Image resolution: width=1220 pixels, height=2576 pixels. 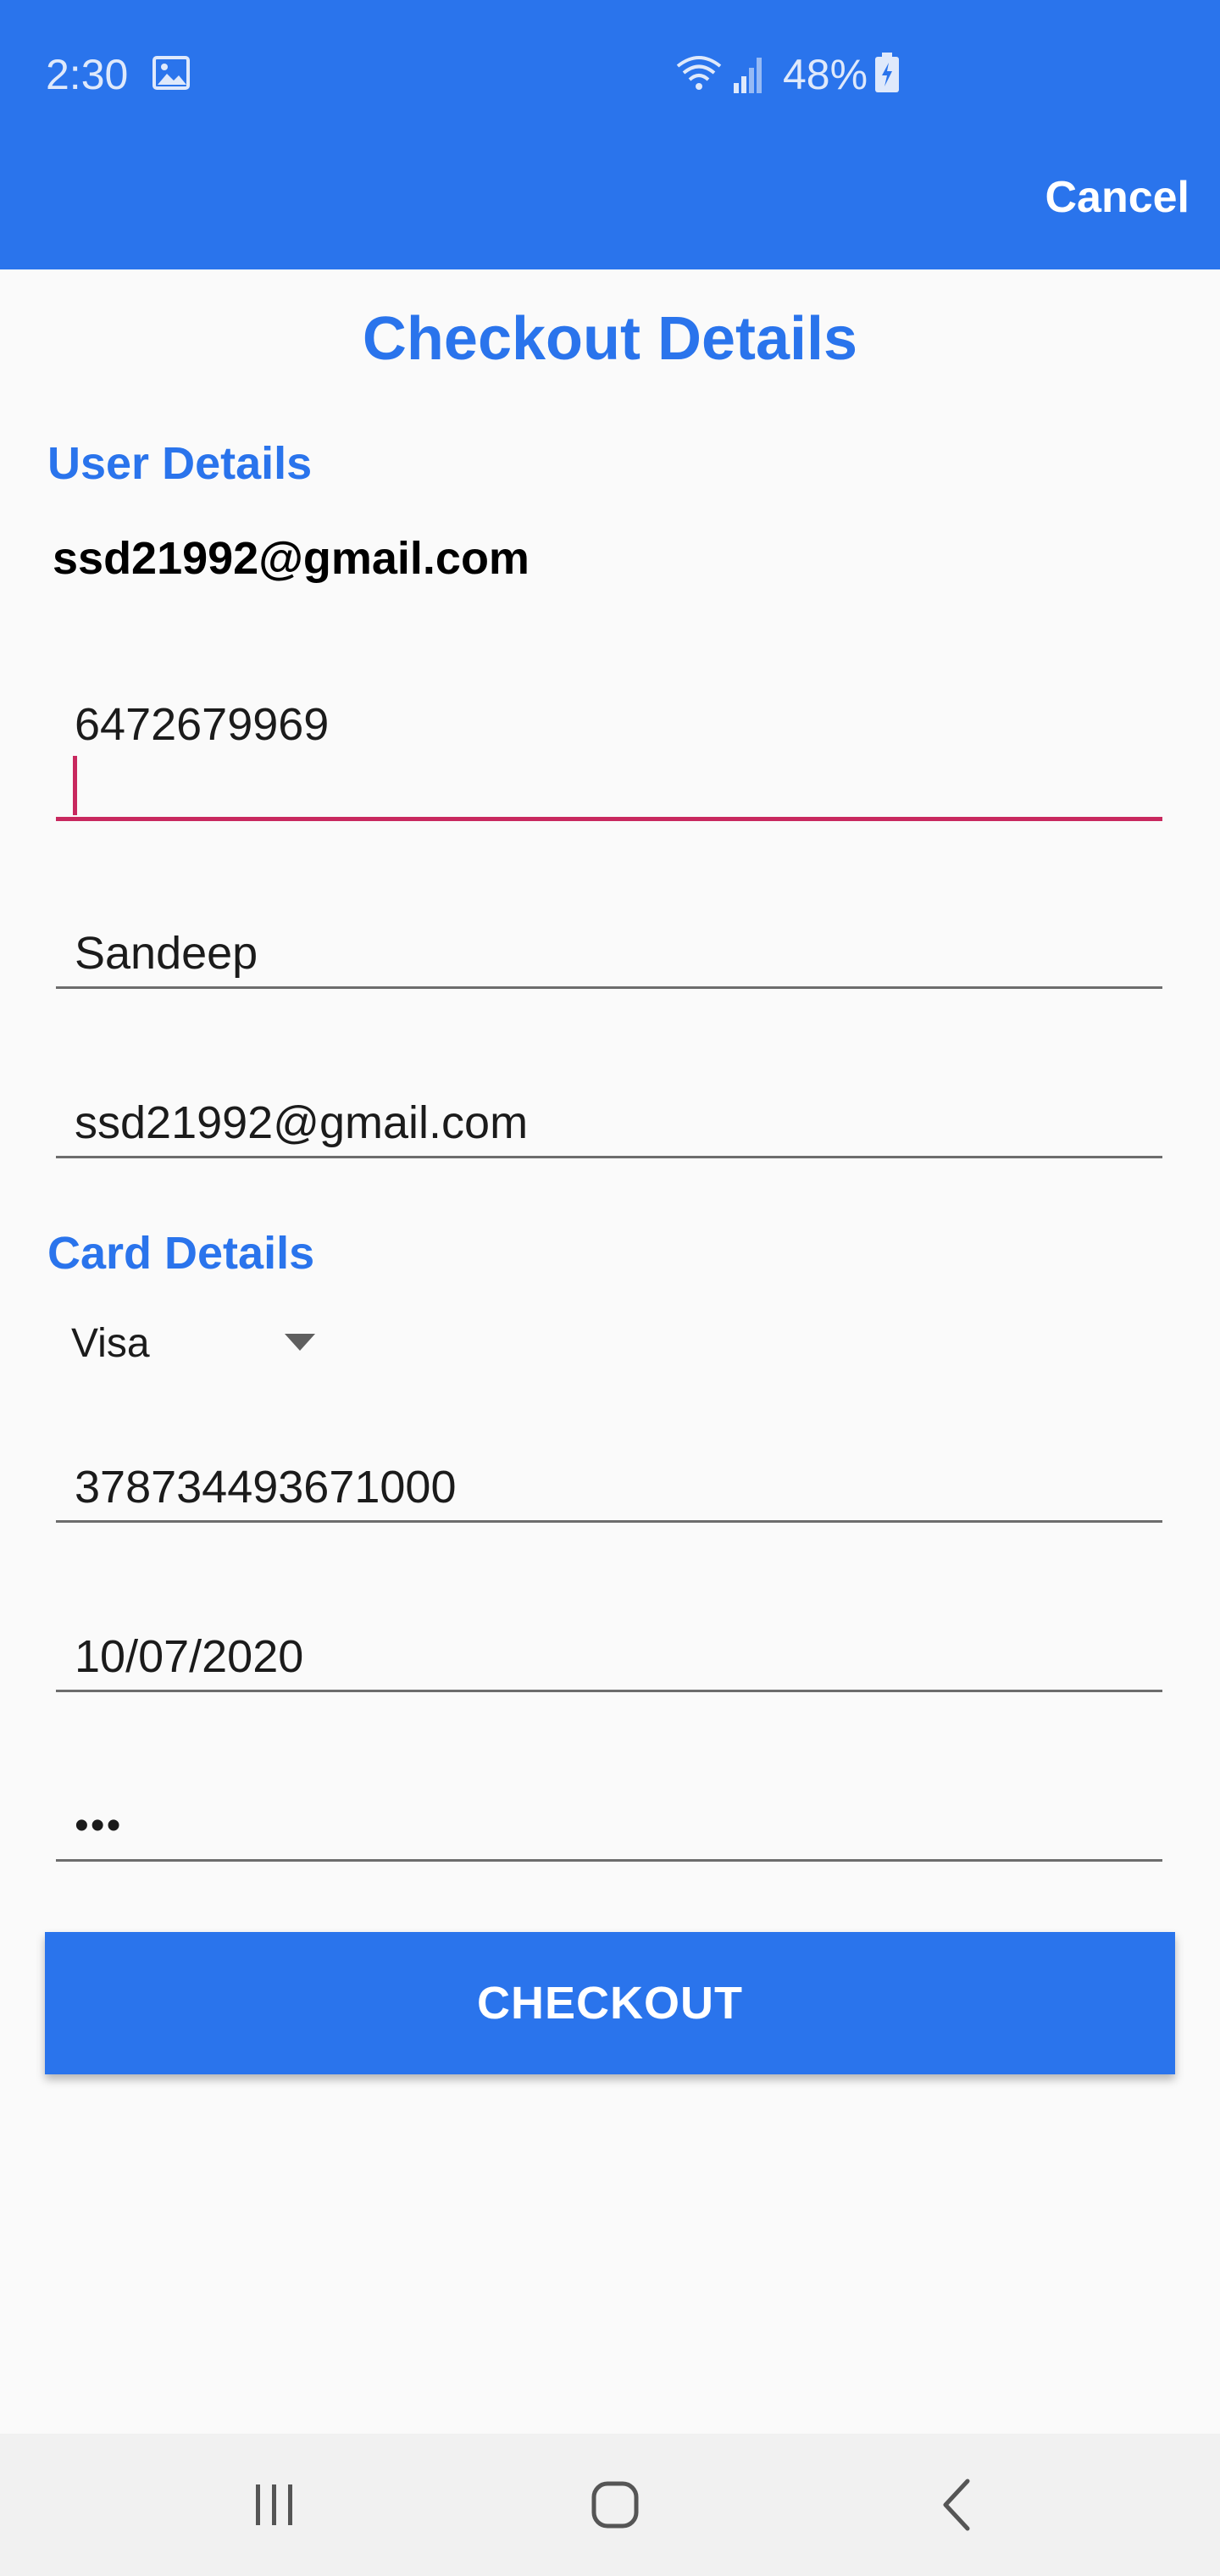 What do you see at coordinates (609, 758) in the screenshot?
I see `phone-field: 6472679969` at bounding box center [609, 758].